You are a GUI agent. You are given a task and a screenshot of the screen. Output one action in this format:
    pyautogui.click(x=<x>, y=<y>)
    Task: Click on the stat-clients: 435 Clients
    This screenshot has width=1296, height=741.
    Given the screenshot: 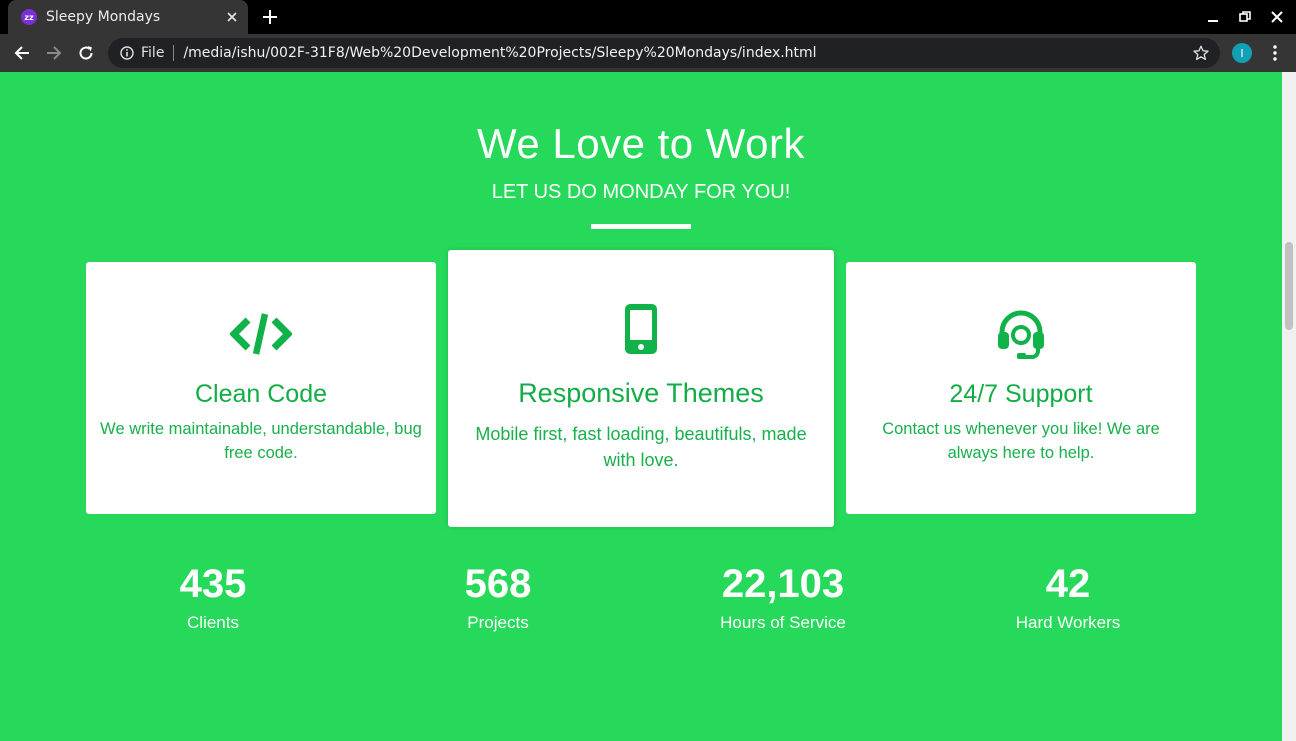 What is the action you would take?
    pyautogui.click(x=213, y=597)
    